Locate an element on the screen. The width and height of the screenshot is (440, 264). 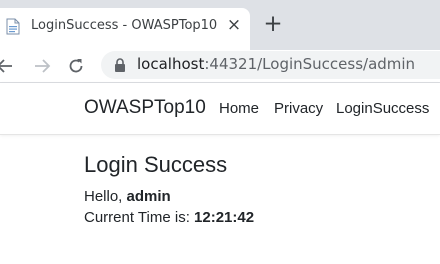
nav-home-link: Home is located at coordinates (239, 108).